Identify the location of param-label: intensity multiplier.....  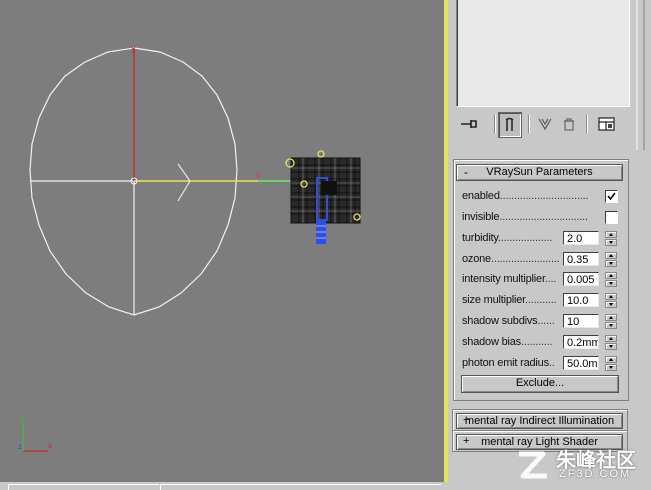
(509, 279).